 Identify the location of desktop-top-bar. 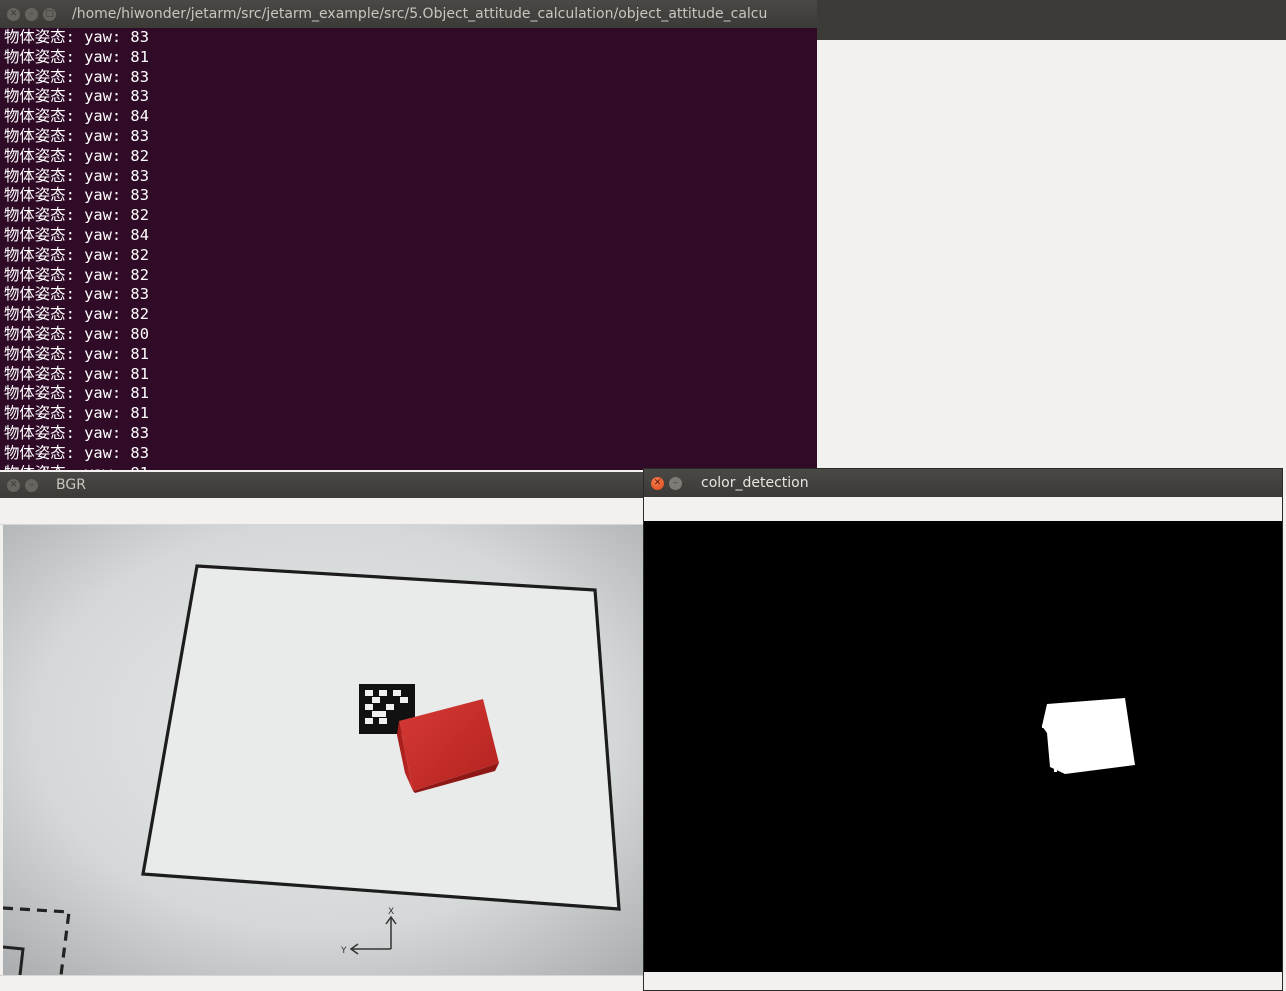
(1051, 20).